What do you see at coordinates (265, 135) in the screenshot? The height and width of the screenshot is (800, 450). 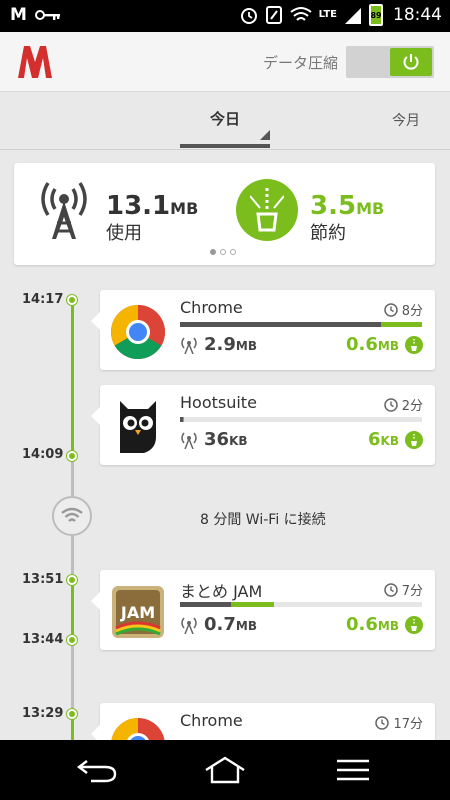 I see `tab-dropdown-indicator` at bounding box center [265, 135].